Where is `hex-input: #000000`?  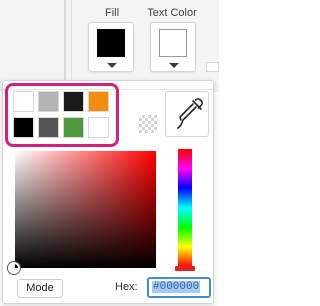
hex-input: #000000 is located at coordinates (179, 287).